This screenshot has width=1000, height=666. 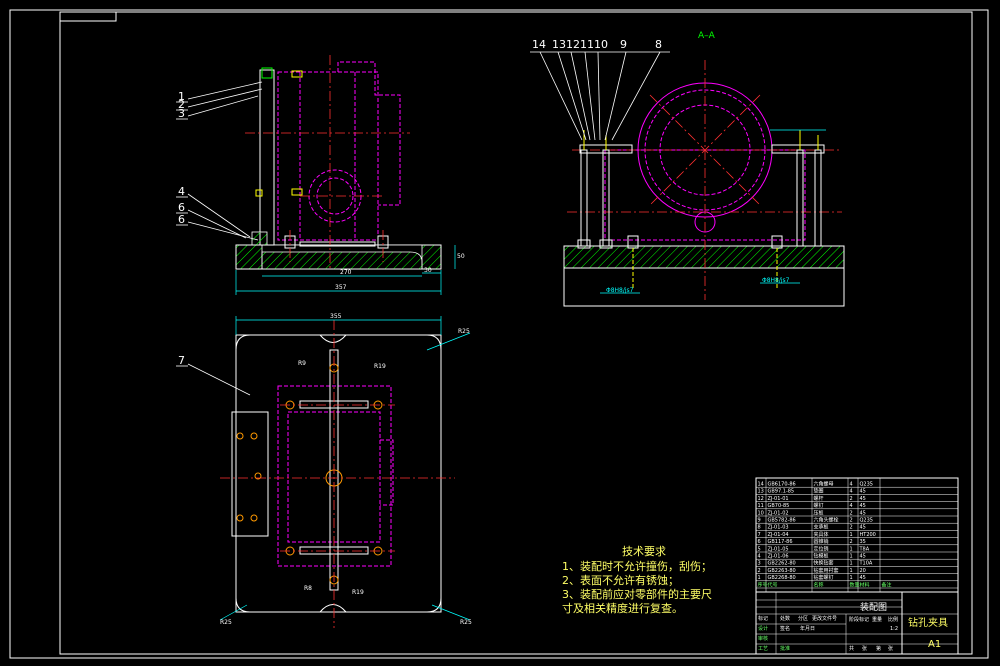 What do you see at coordinates (864, 648) in the screenshot?
I see `tb-sheet-2: 张` at bounding box center [864, 648].